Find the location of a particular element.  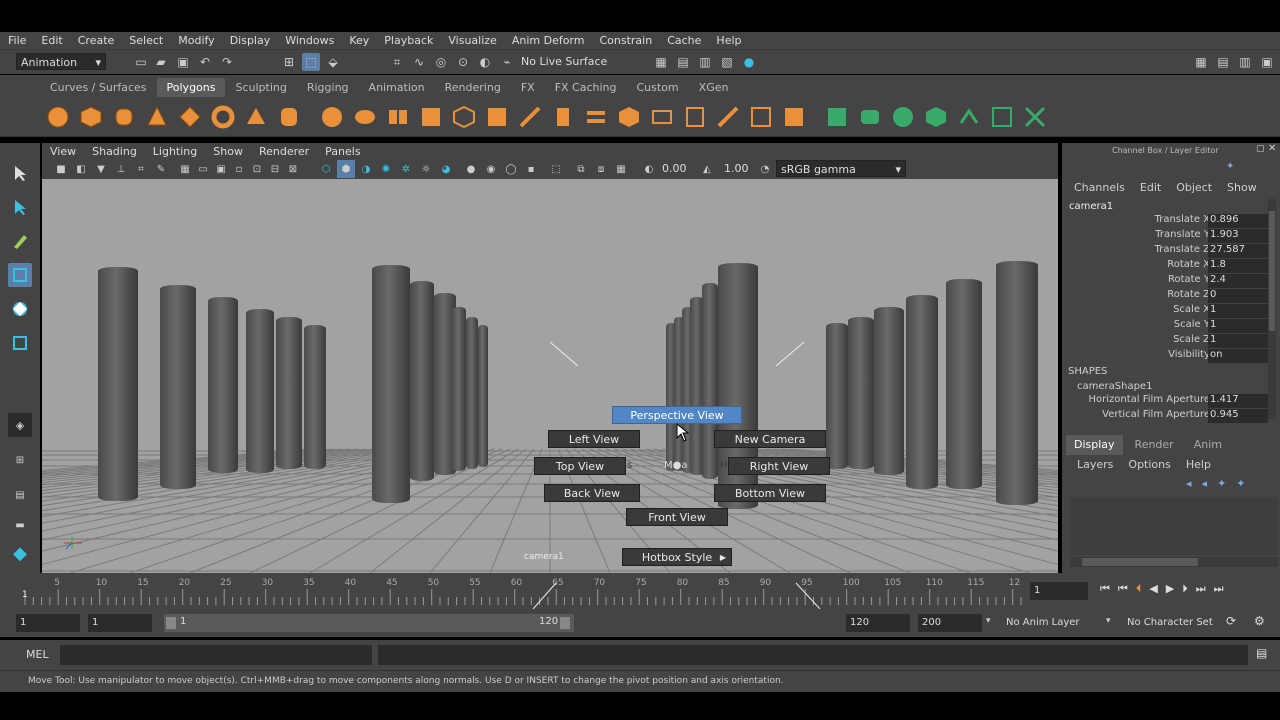

animation-end-field: 200 is located at coordinates (950, 623).